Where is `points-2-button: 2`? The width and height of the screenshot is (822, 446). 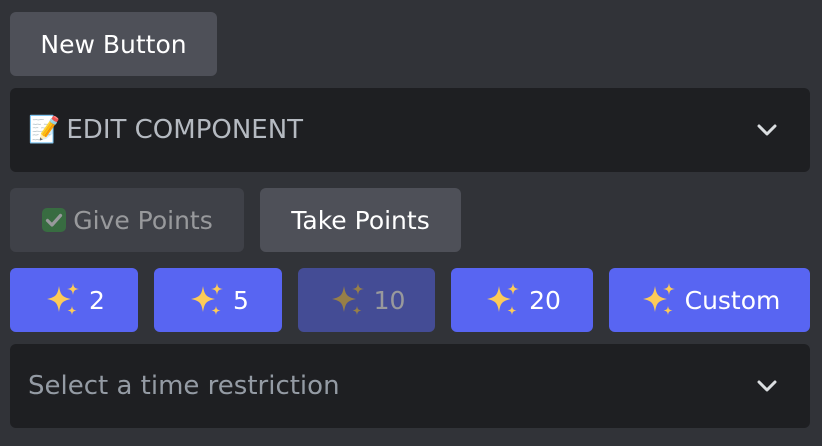 points-2-button: 2 is located at coordinates (74, 300).